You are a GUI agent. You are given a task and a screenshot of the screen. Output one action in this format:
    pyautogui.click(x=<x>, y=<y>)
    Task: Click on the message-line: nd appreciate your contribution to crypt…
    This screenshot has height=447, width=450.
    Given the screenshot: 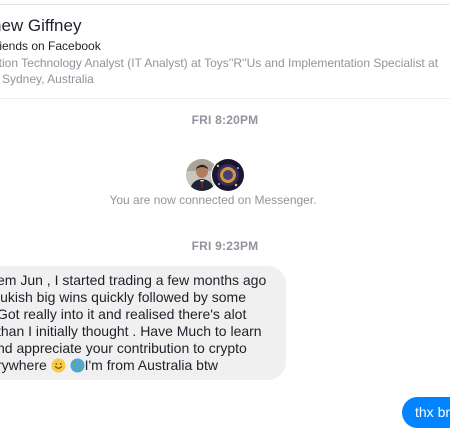 What is the action you would take?
    pyautogui.click(x=123, y=348)
    